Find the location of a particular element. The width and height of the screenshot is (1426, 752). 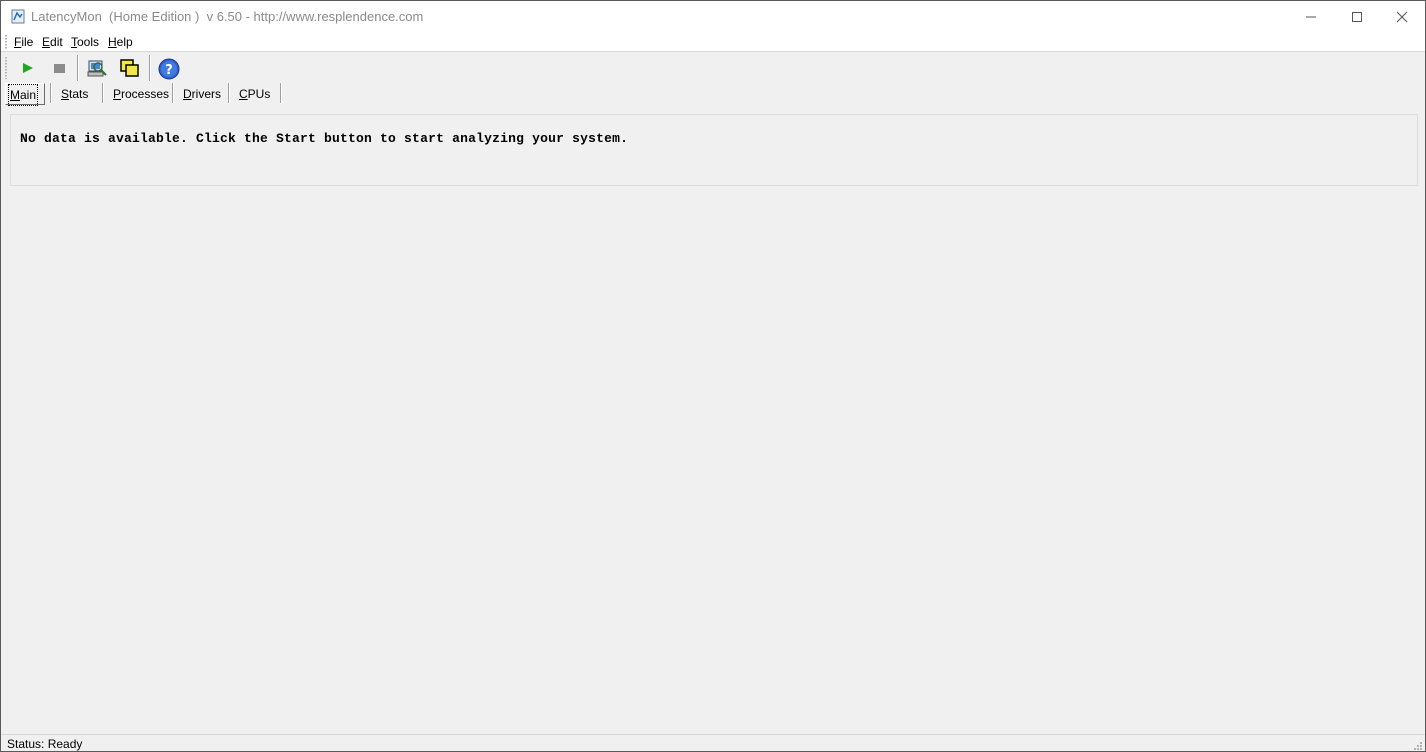

menu-file-rest: ile is located at coordinates (27, 42).